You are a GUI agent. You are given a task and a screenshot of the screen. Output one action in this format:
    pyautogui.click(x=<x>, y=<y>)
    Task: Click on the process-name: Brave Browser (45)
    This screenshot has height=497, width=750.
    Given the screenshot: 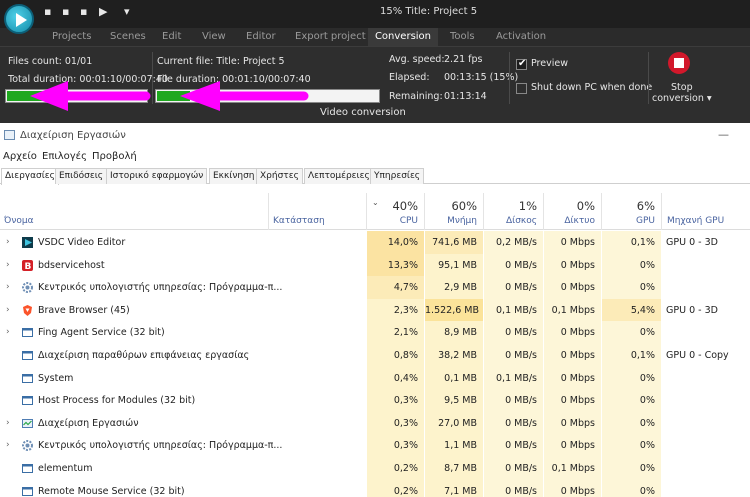 What is the action you would take?
    pyautogui.click(x=84, y=310)
    